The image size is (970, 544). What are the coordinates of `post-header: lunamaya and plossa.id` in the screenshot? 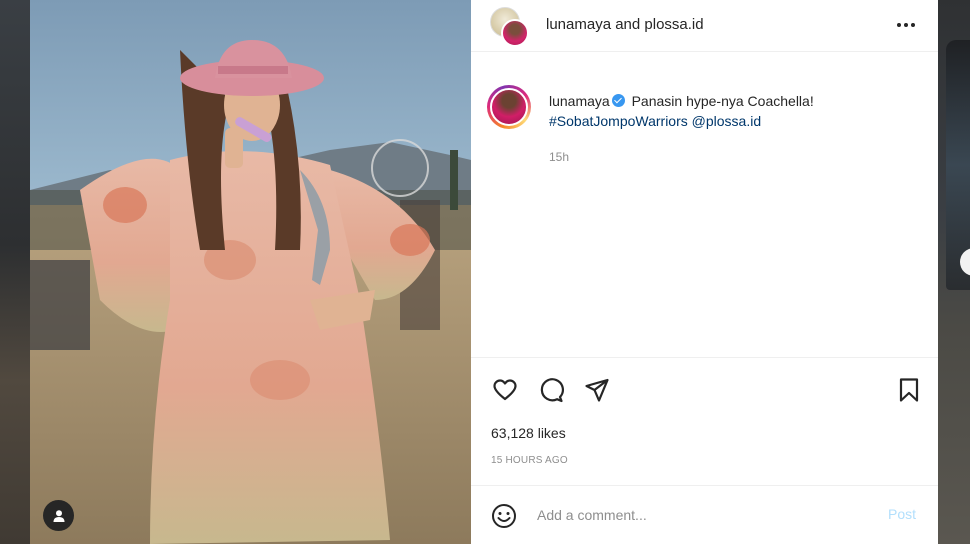 It's located at (704, 26).